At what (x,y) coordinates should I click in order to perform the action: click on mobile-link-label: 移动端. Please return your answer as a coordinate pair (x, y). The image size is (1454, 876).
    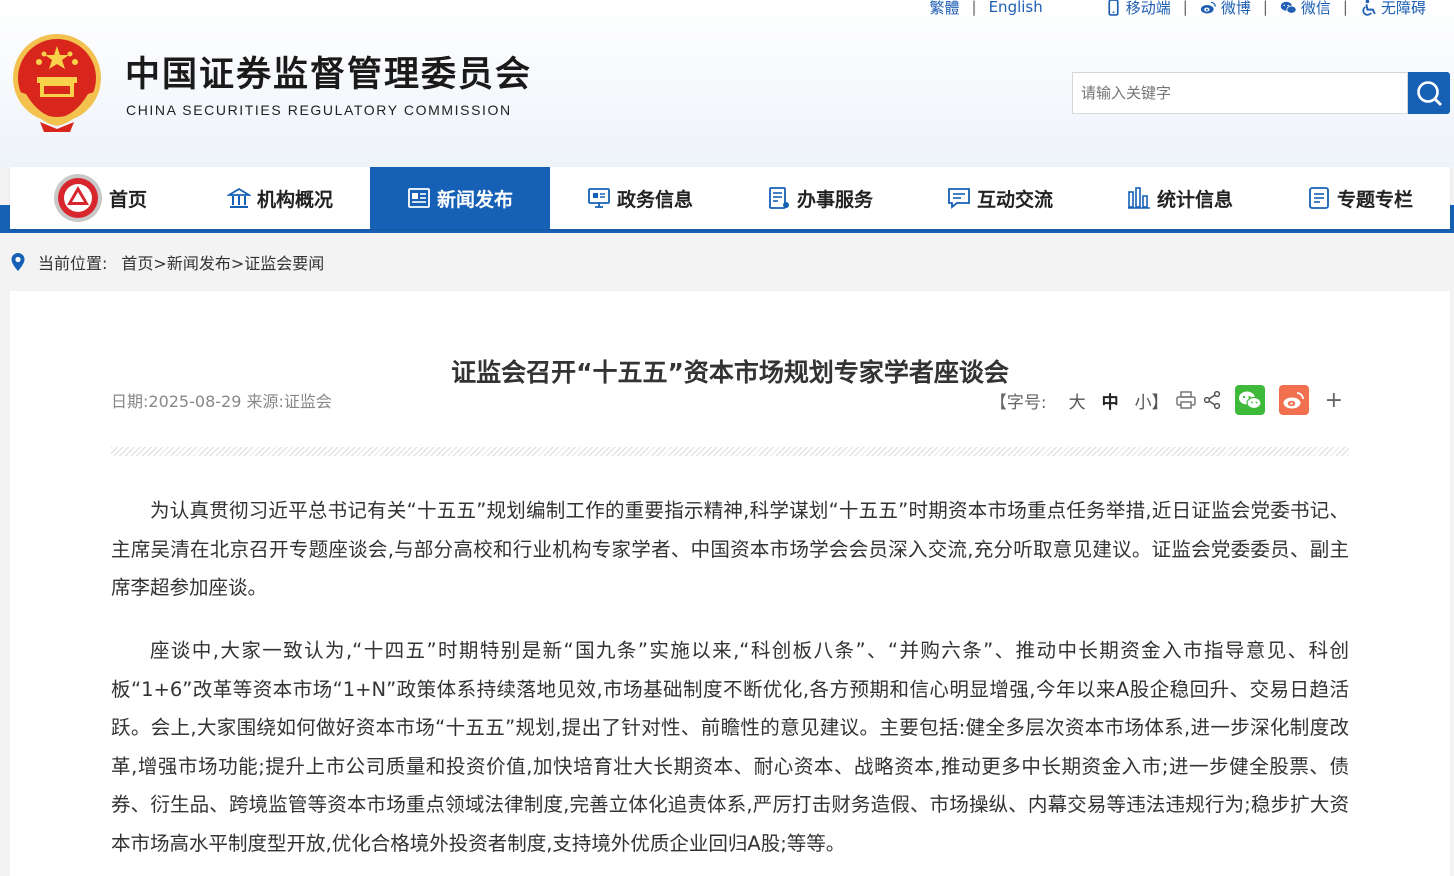
    Looking at the image, I should click on (1148, 8).